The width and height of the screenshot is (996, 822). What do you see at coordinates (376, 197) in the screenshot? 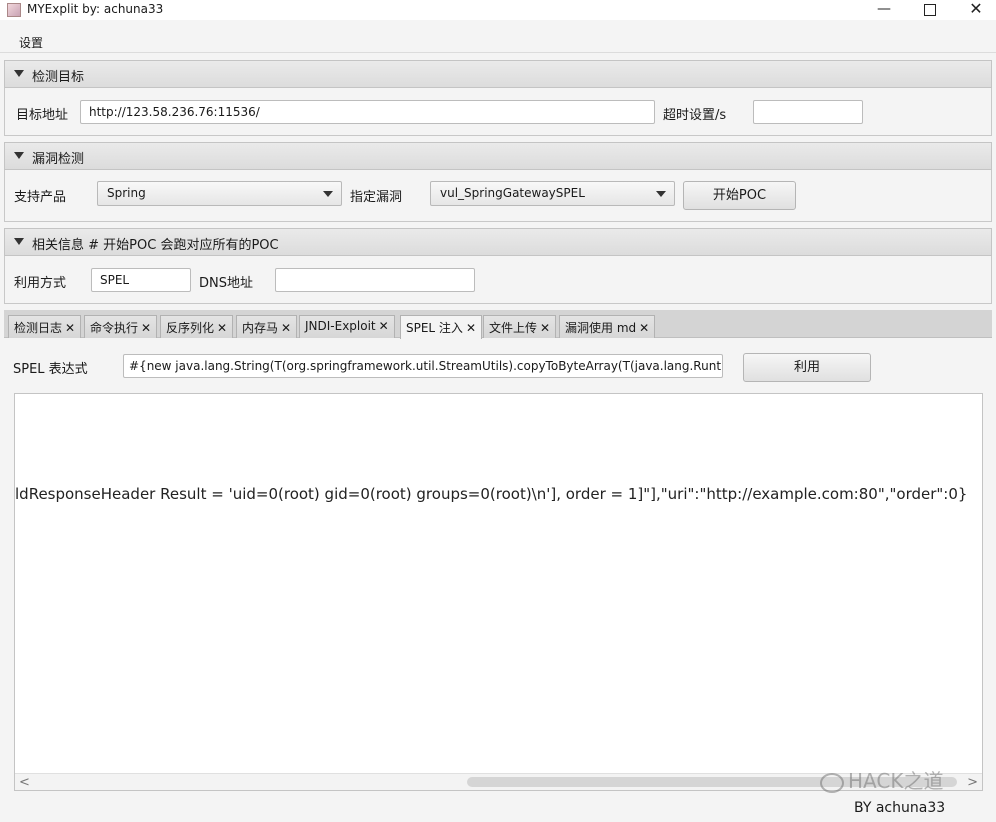
I see `vuln-label: 指定漏洞` at bounding box center [376, 197].